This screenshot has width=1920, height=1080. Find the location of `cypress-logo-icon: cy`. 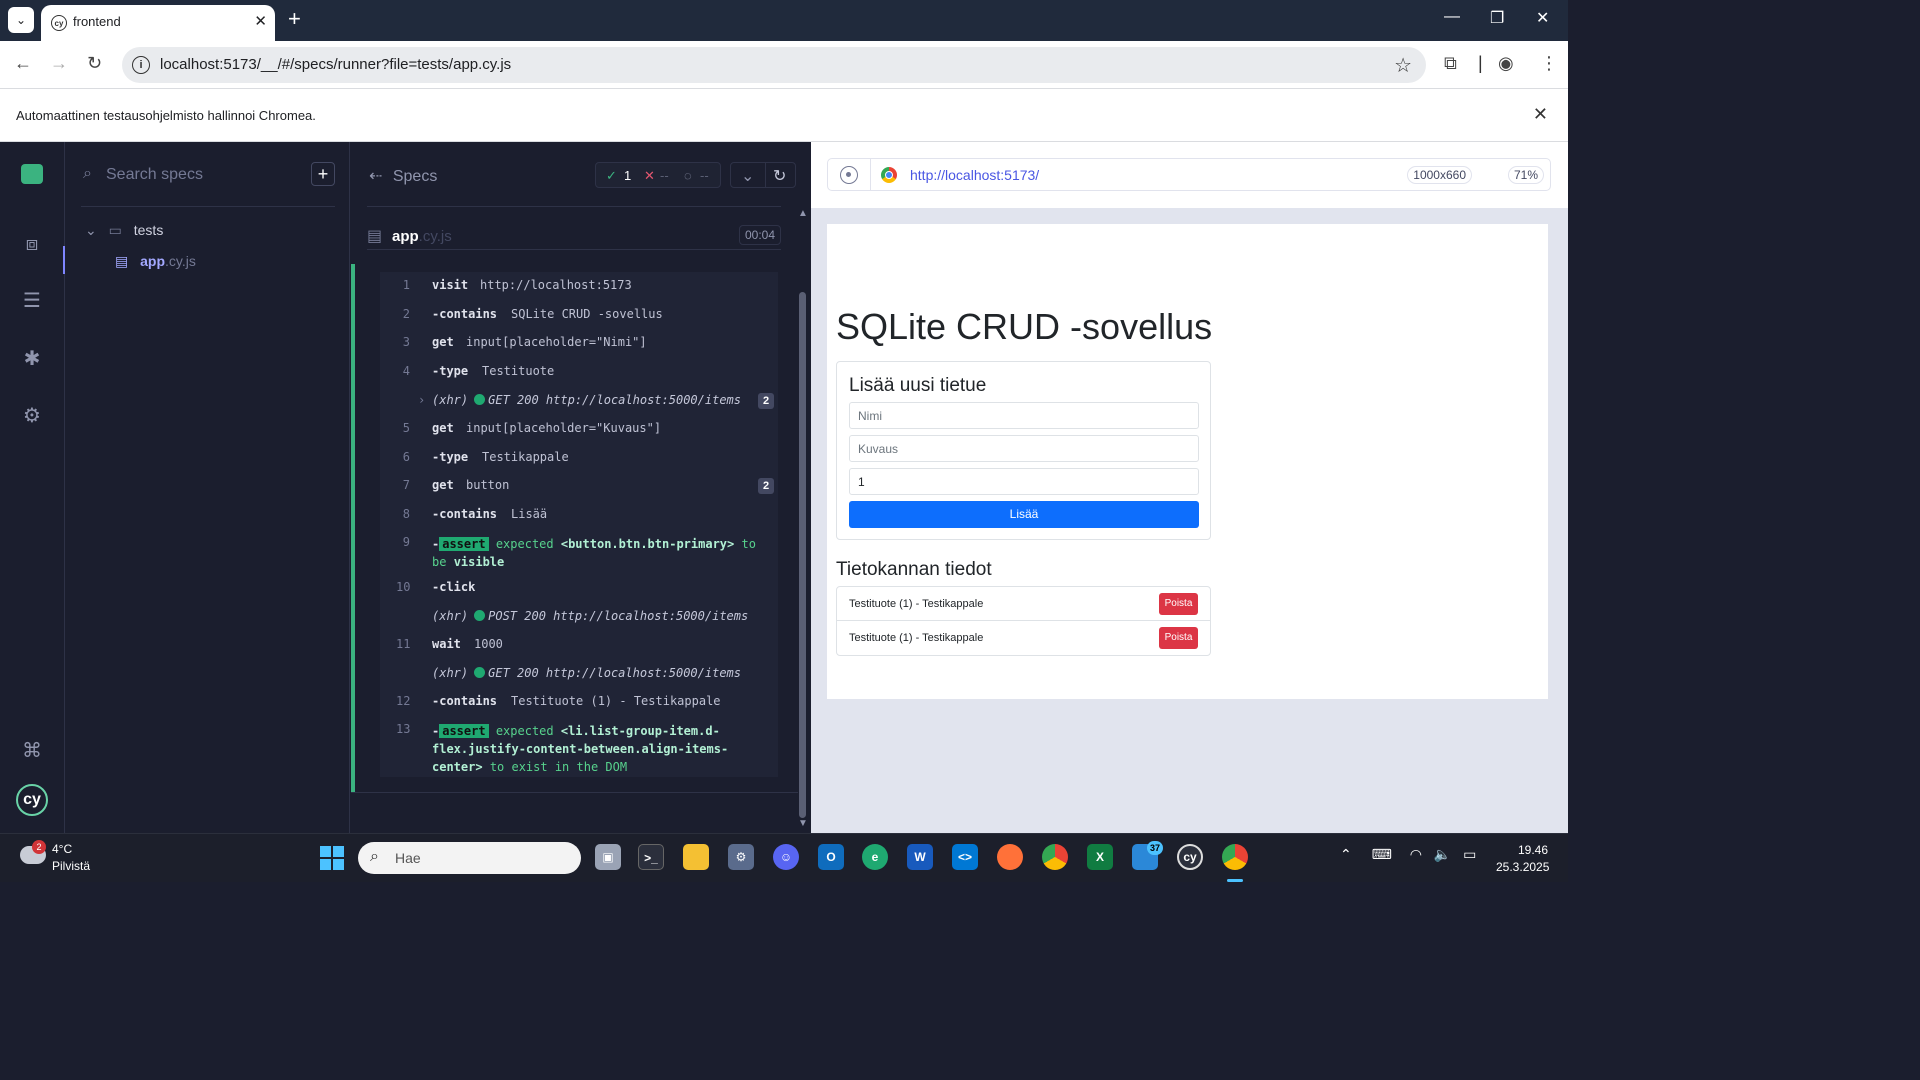

cypress-logo-icon: cy is located at coordinates (32, 800).